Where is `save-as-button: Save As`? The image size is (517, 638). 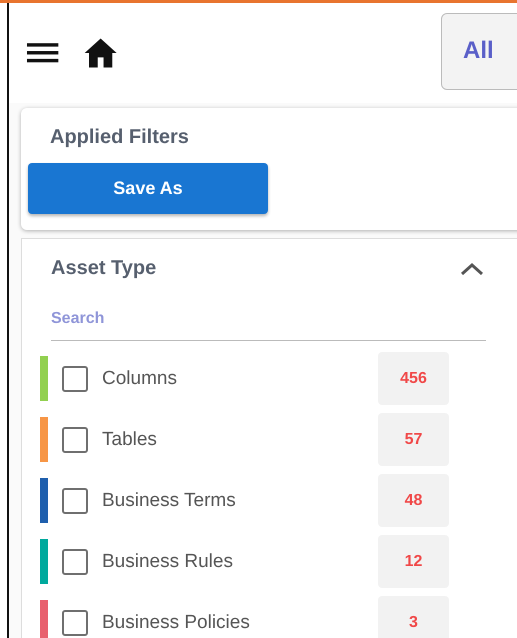 save-as-button: Save As is located at coordinates (148, 188).